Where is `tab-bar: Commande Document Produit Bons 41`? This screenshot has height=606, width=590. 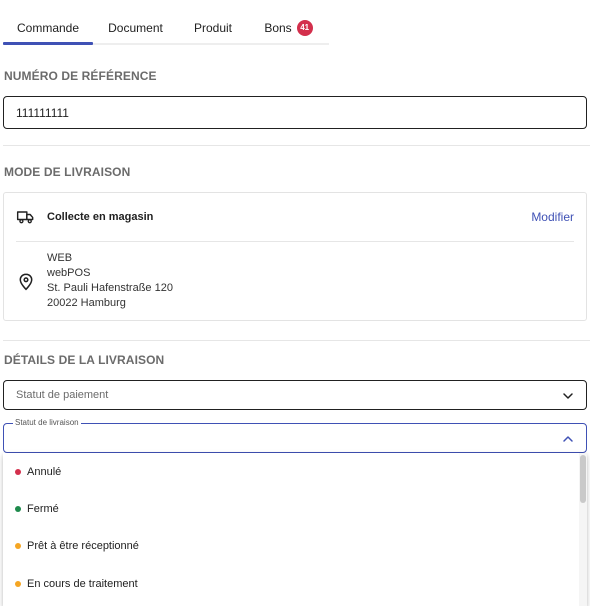 tab-bar: Commande Document Produit Bons 41 is located at coordinates (166, 28).